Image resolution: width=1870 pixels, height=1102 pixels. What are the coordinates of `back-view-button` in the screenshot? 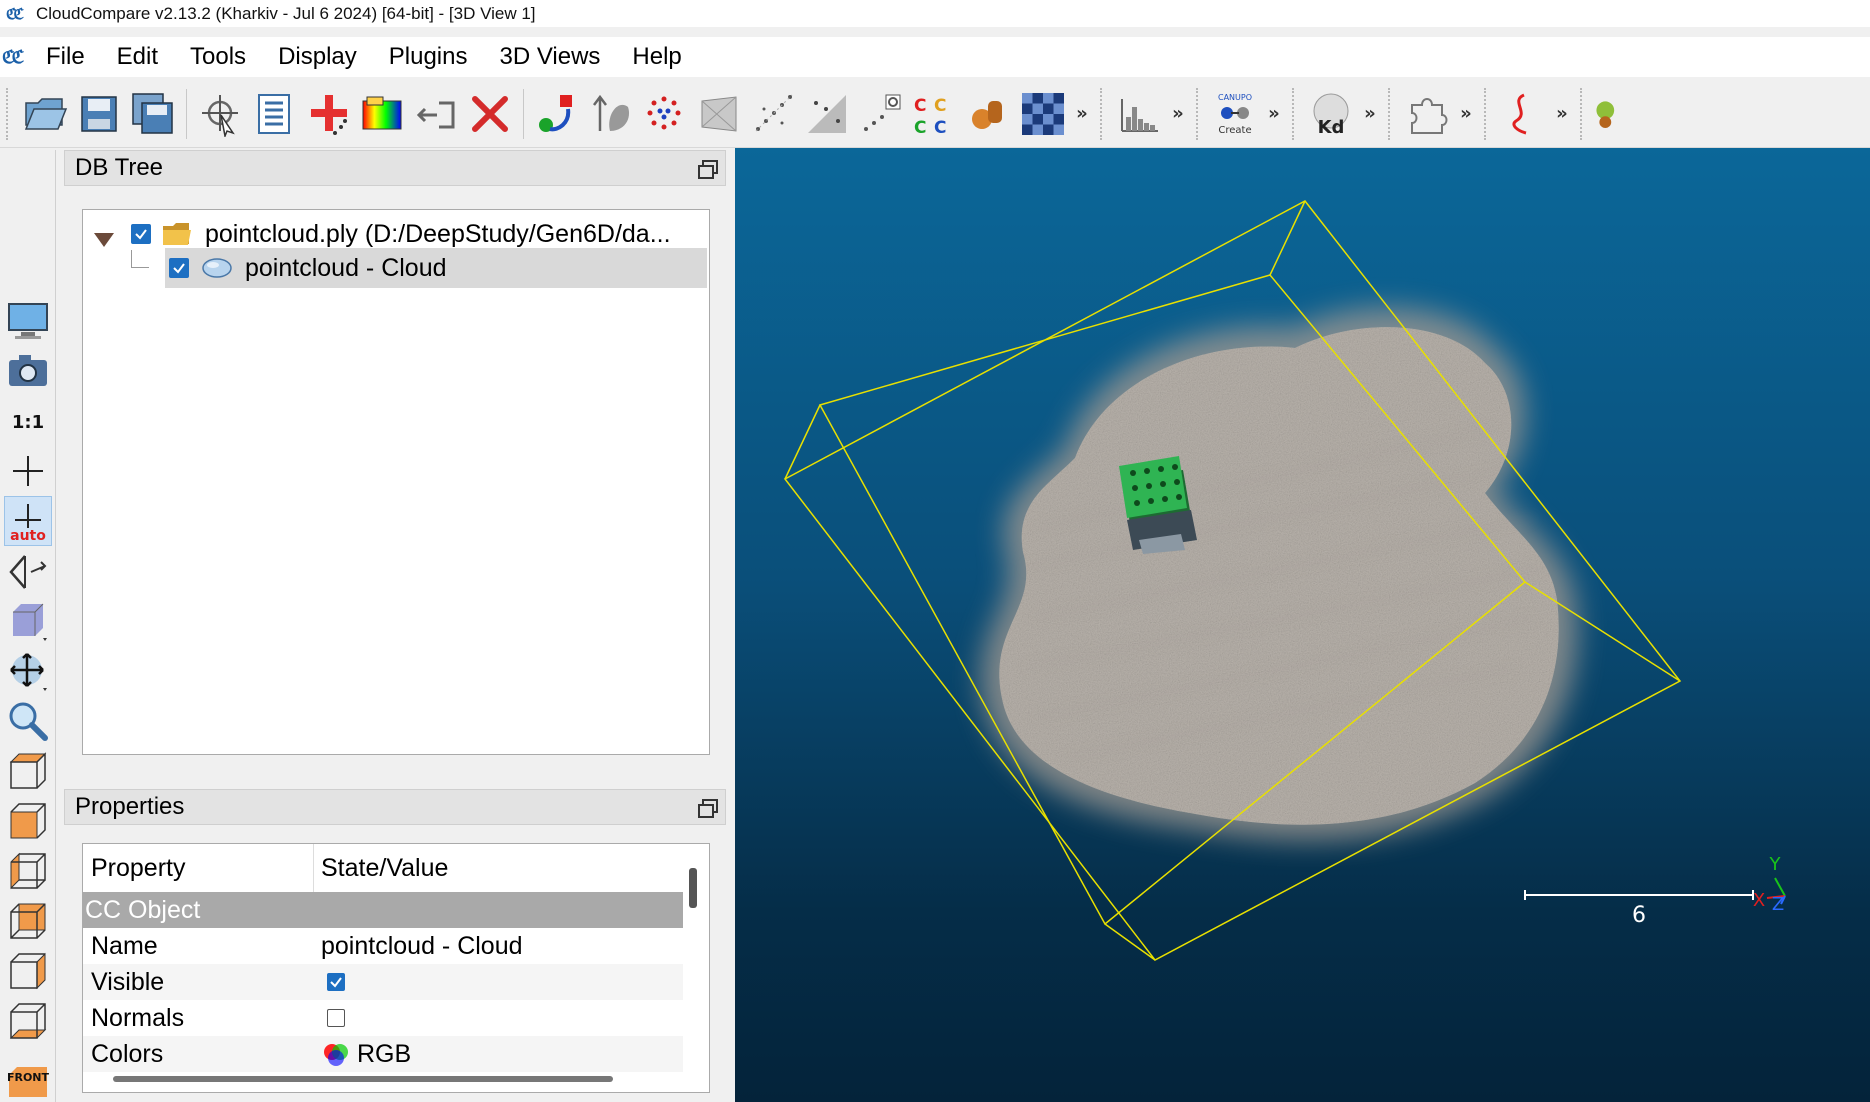 It's located at (28, 921).